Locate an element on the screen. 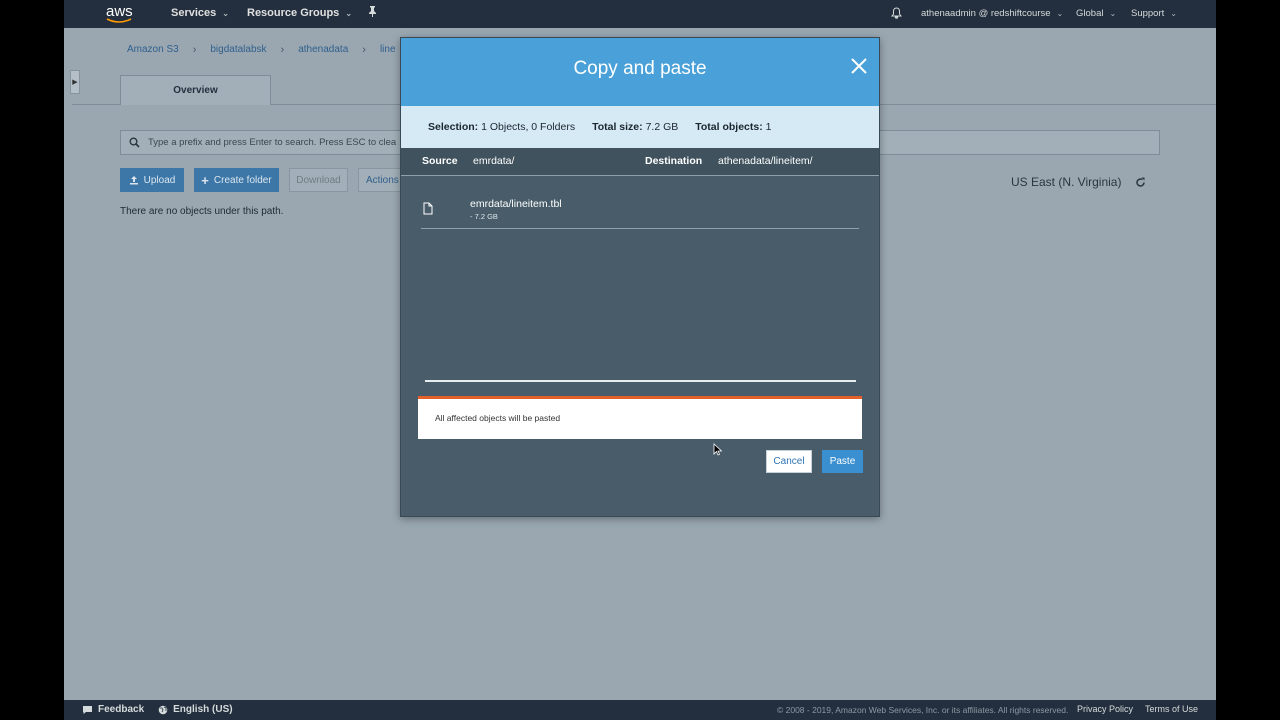 The image size is (1280, 720). create-folder-button: + Create folder is located at coordinates (236, 180).